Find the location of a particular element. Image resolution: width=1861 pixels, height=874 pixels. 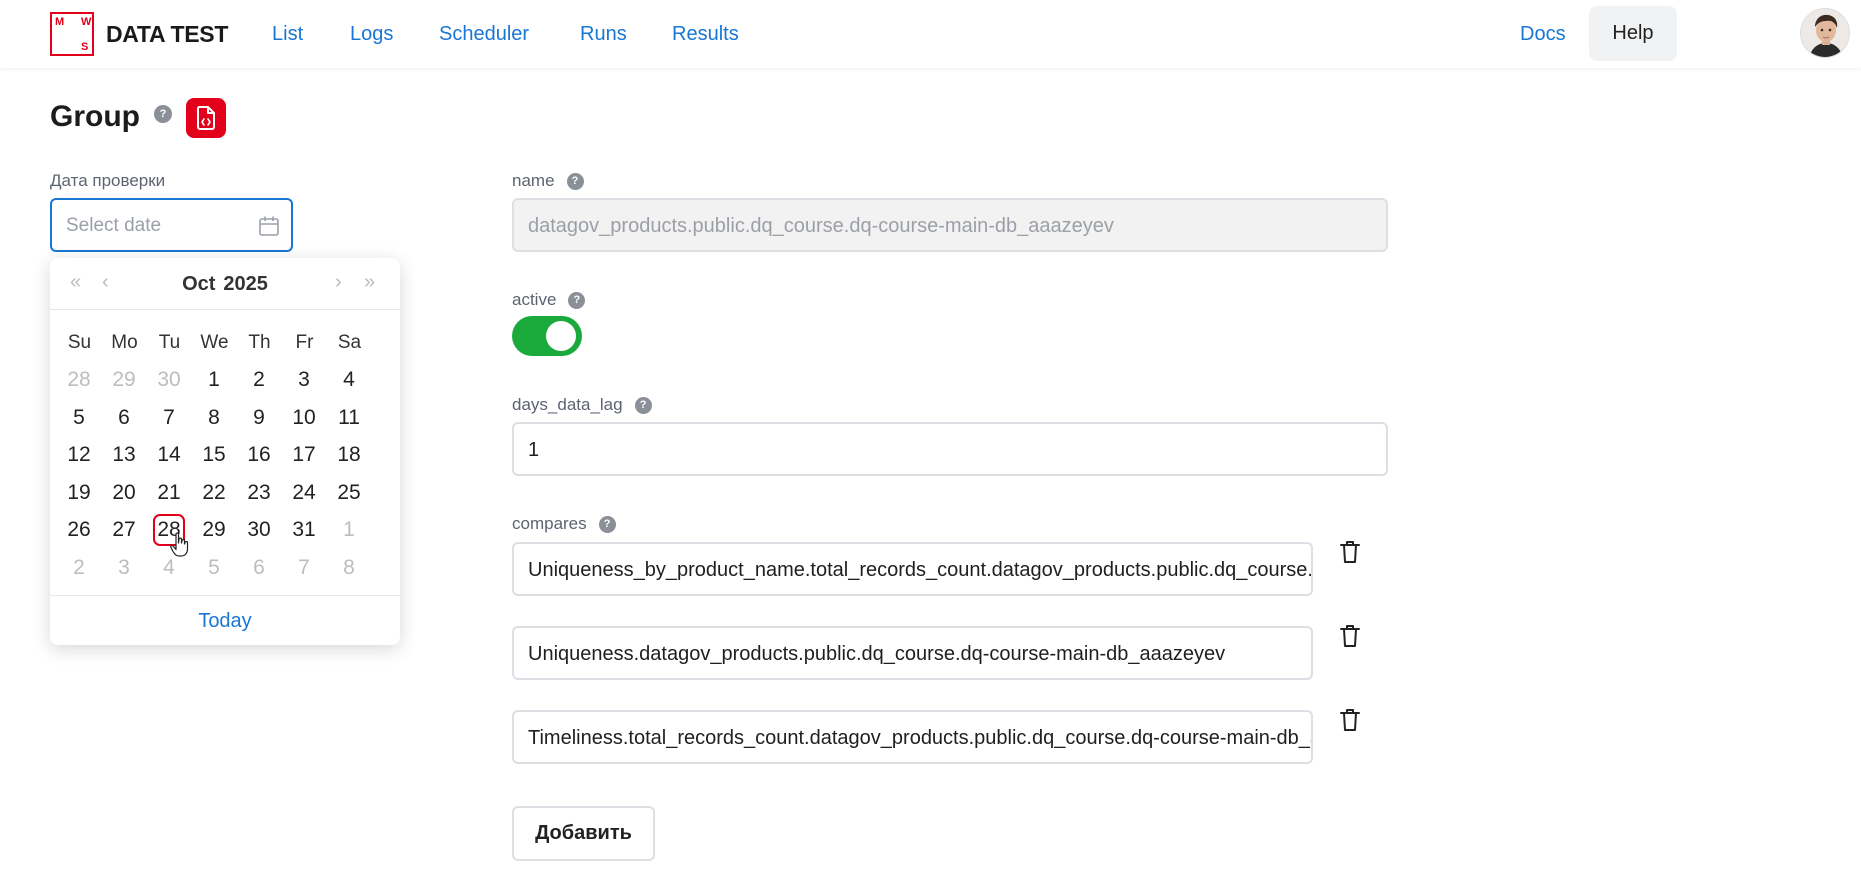

weekday-header: Mo is located at coordinates (124, 342).